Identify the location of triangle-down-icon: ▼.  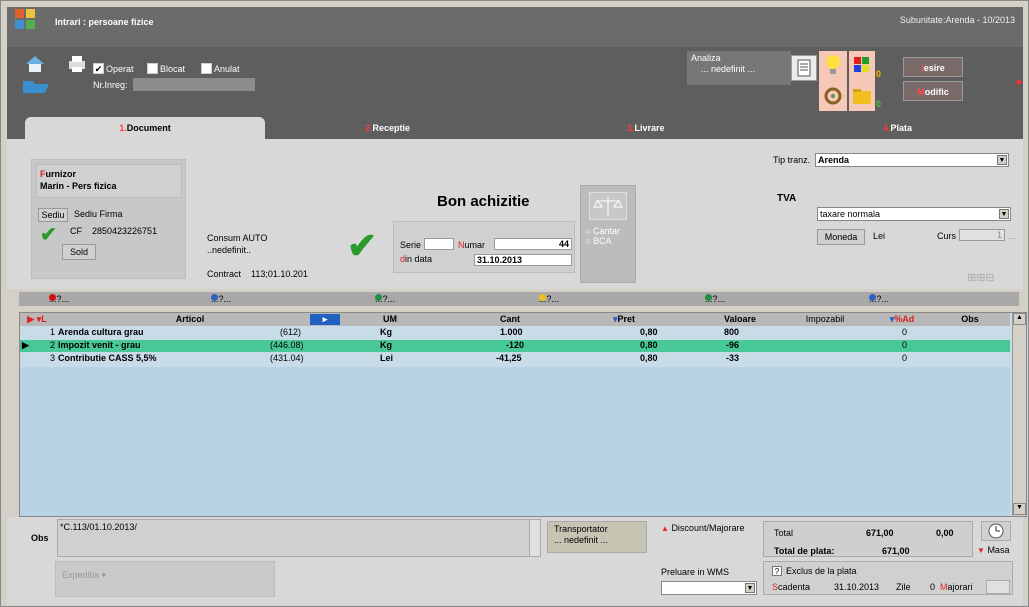
(981, 550).